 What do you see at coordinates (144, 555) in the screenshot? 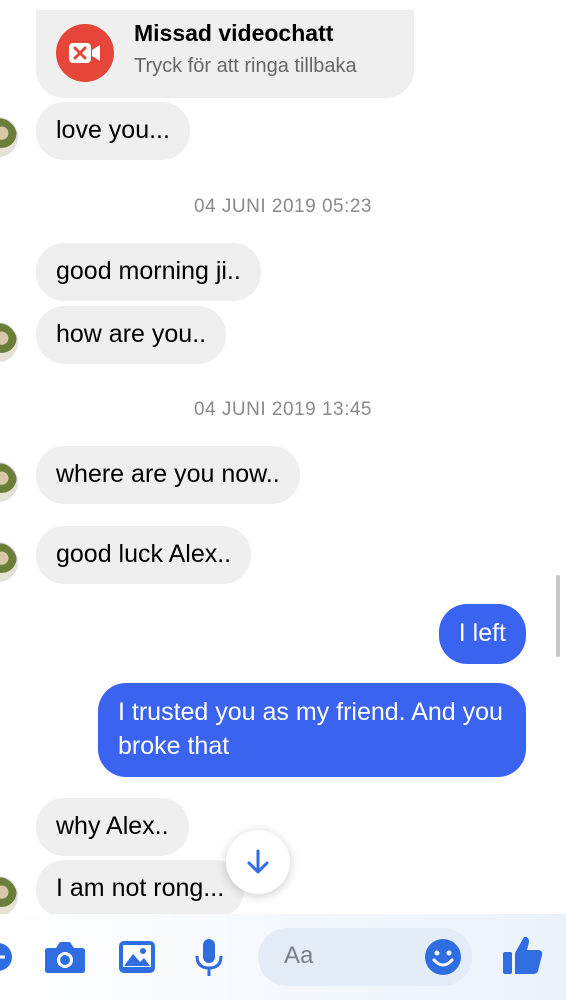
I see `message-bubble-incoming: good luck Alex..` at bounding box center [144, 555].